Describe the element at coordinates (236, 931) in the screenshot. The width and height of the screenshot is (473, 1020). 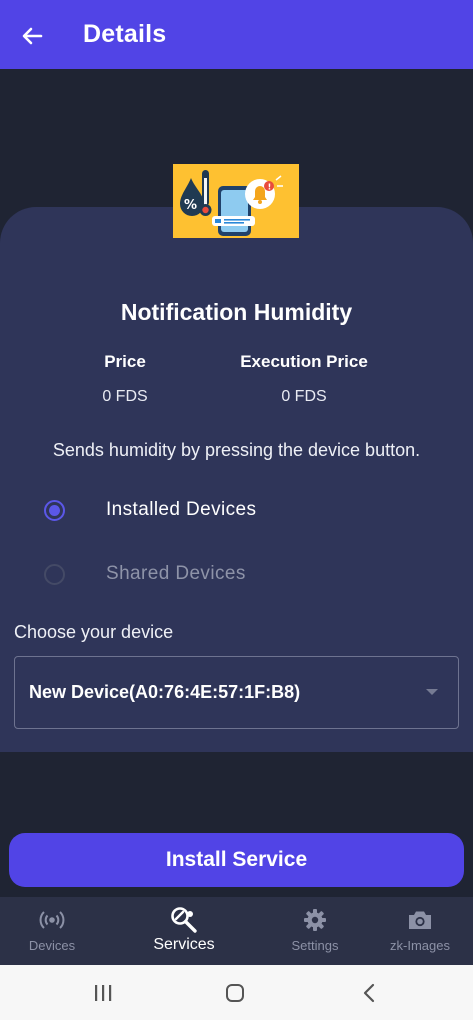
I see `bottom-navigation: Devices Services Settings zk-Images` at that location.